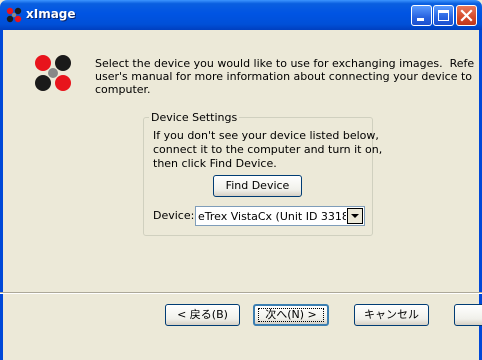 This screenshot has height=360, width=482. What do you see at coordinates (272, 216) in the screenshot?
I see `device-select-value: eTrex VistaCx (Unit ID 331848` at bounding box center [272, 216].